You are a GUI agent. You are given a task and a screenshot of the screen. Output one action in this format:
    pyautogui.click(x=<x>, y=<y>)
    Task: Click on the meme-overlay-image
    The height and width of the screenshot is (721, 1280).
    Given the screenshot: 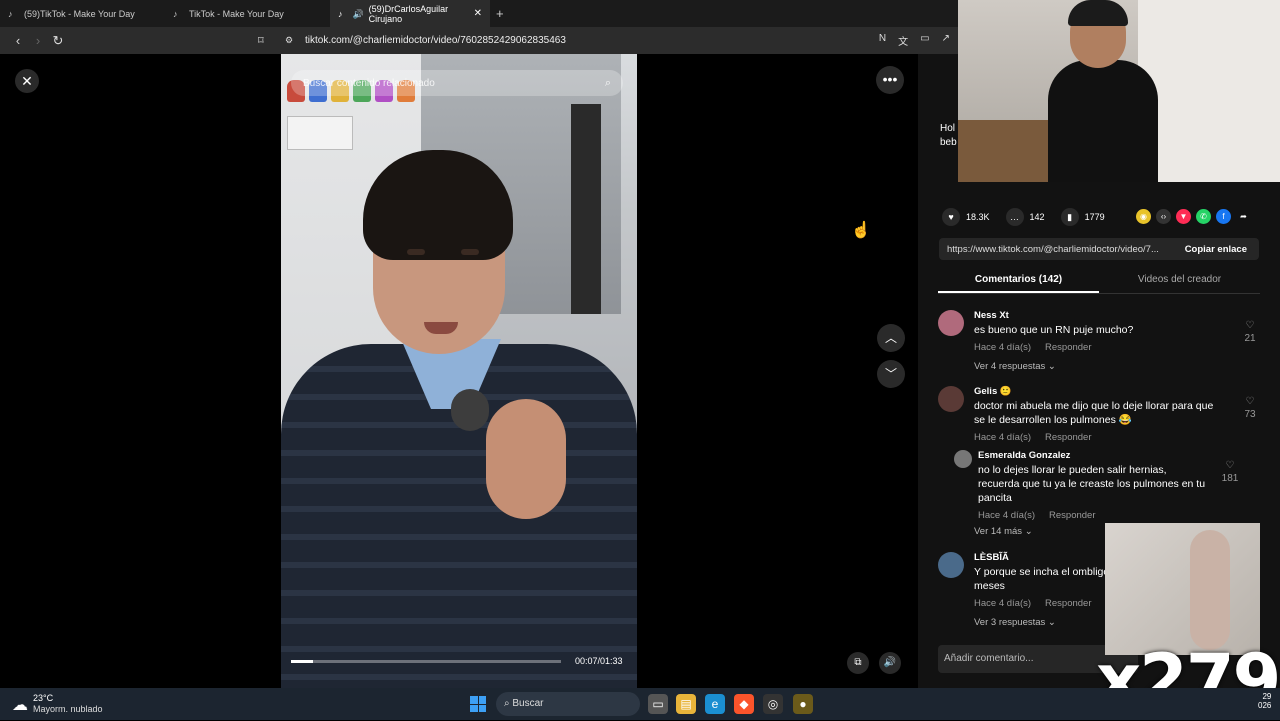 What is the action you would take?
    pyautogui.click(x=1182, y=589)
    